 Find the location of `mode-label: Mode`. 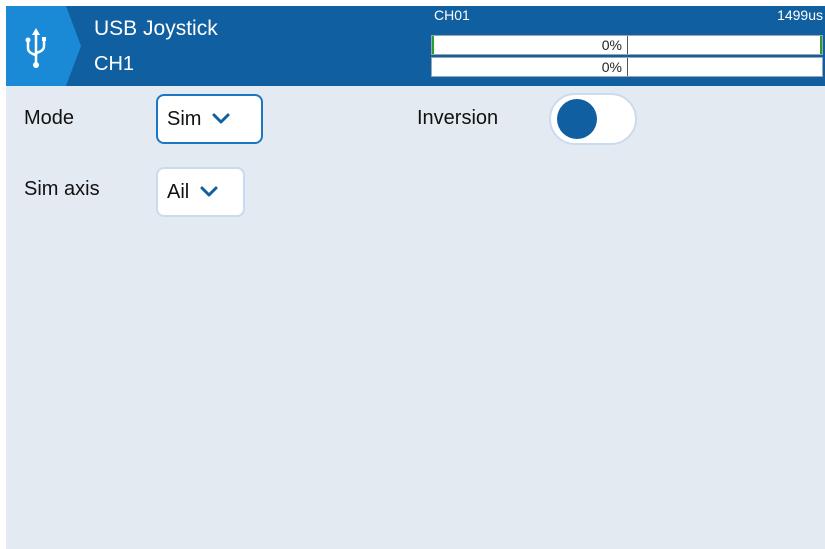

mode-label: Mode is located at coordinates (49, 118).